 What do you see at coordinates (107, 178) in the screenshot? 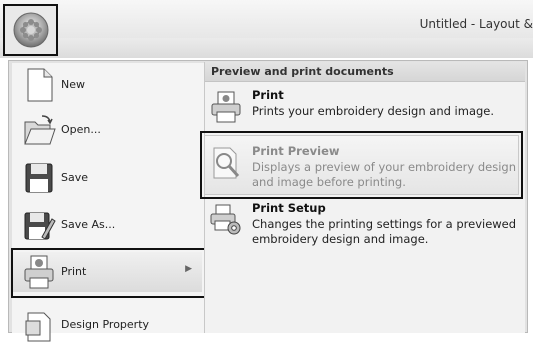
I see `menu-item-save: Save` at bounding box center [107, 178].